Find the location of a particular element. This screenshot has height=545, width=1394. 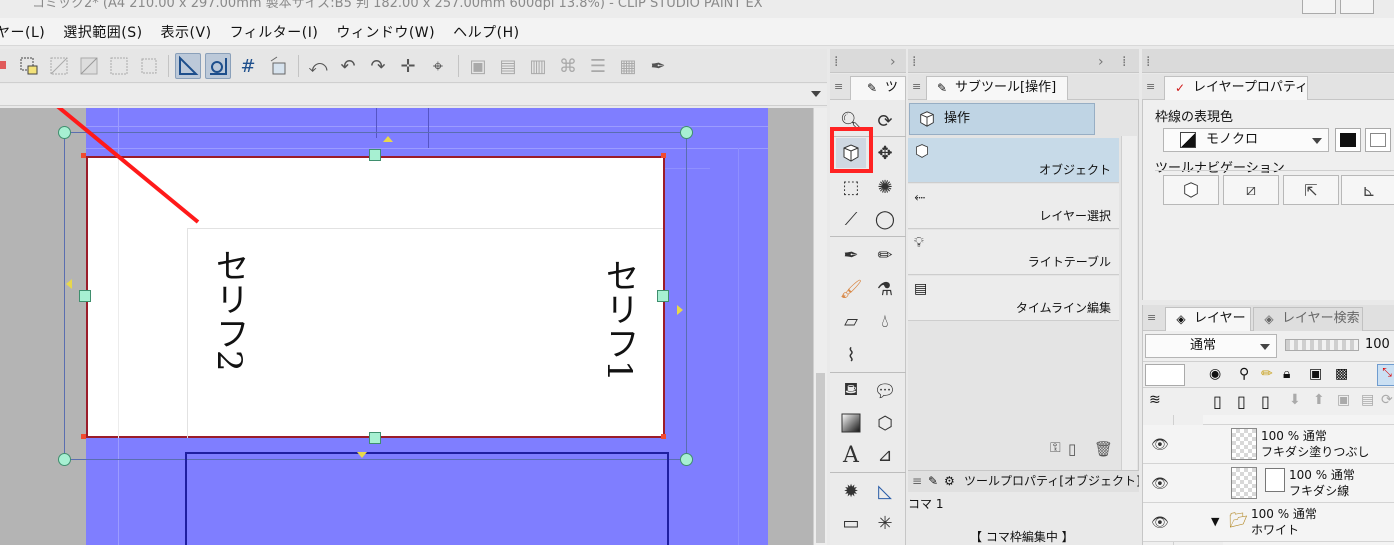

menu-filter: フィルター(I) is located at coordinates (274, 32).